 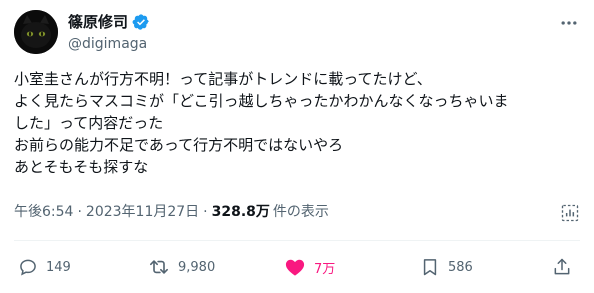 I want to click on repost-button: 9,980, so click(x=181, y=267).